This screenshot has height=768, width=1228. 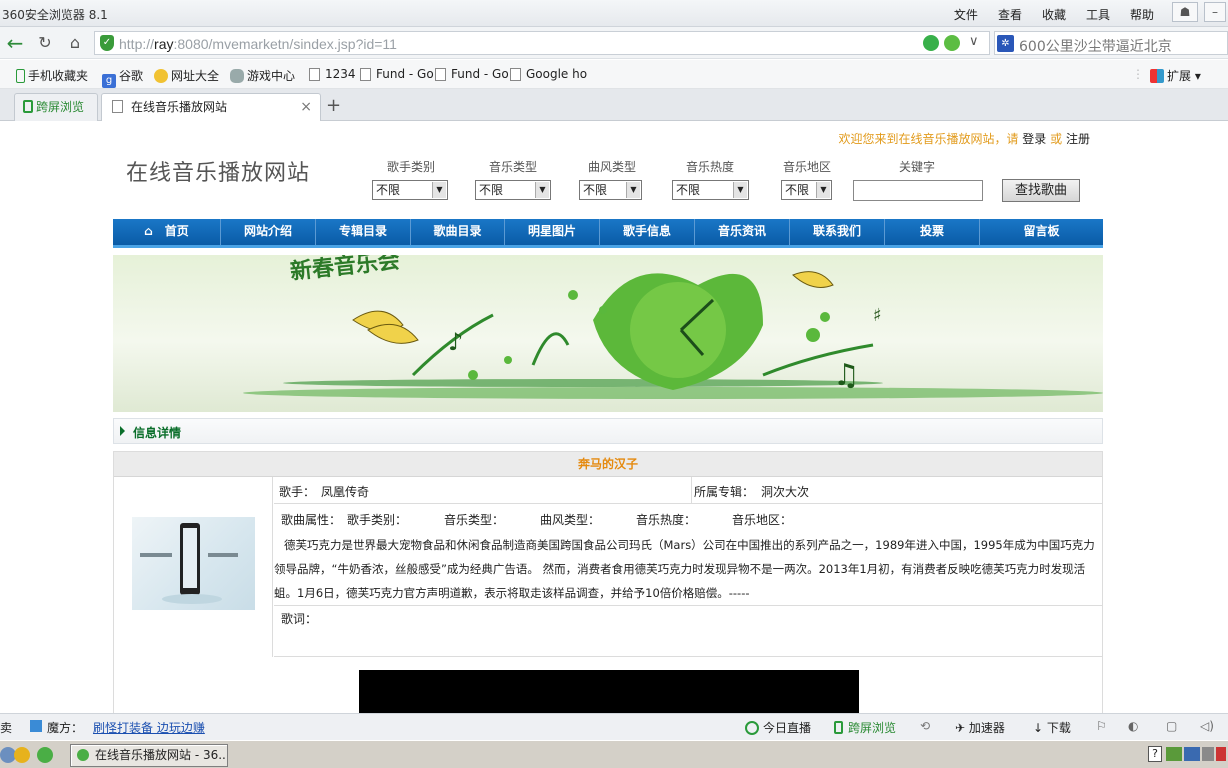 I want to click on new-tab-icon: +, so click(x=333, y=105).